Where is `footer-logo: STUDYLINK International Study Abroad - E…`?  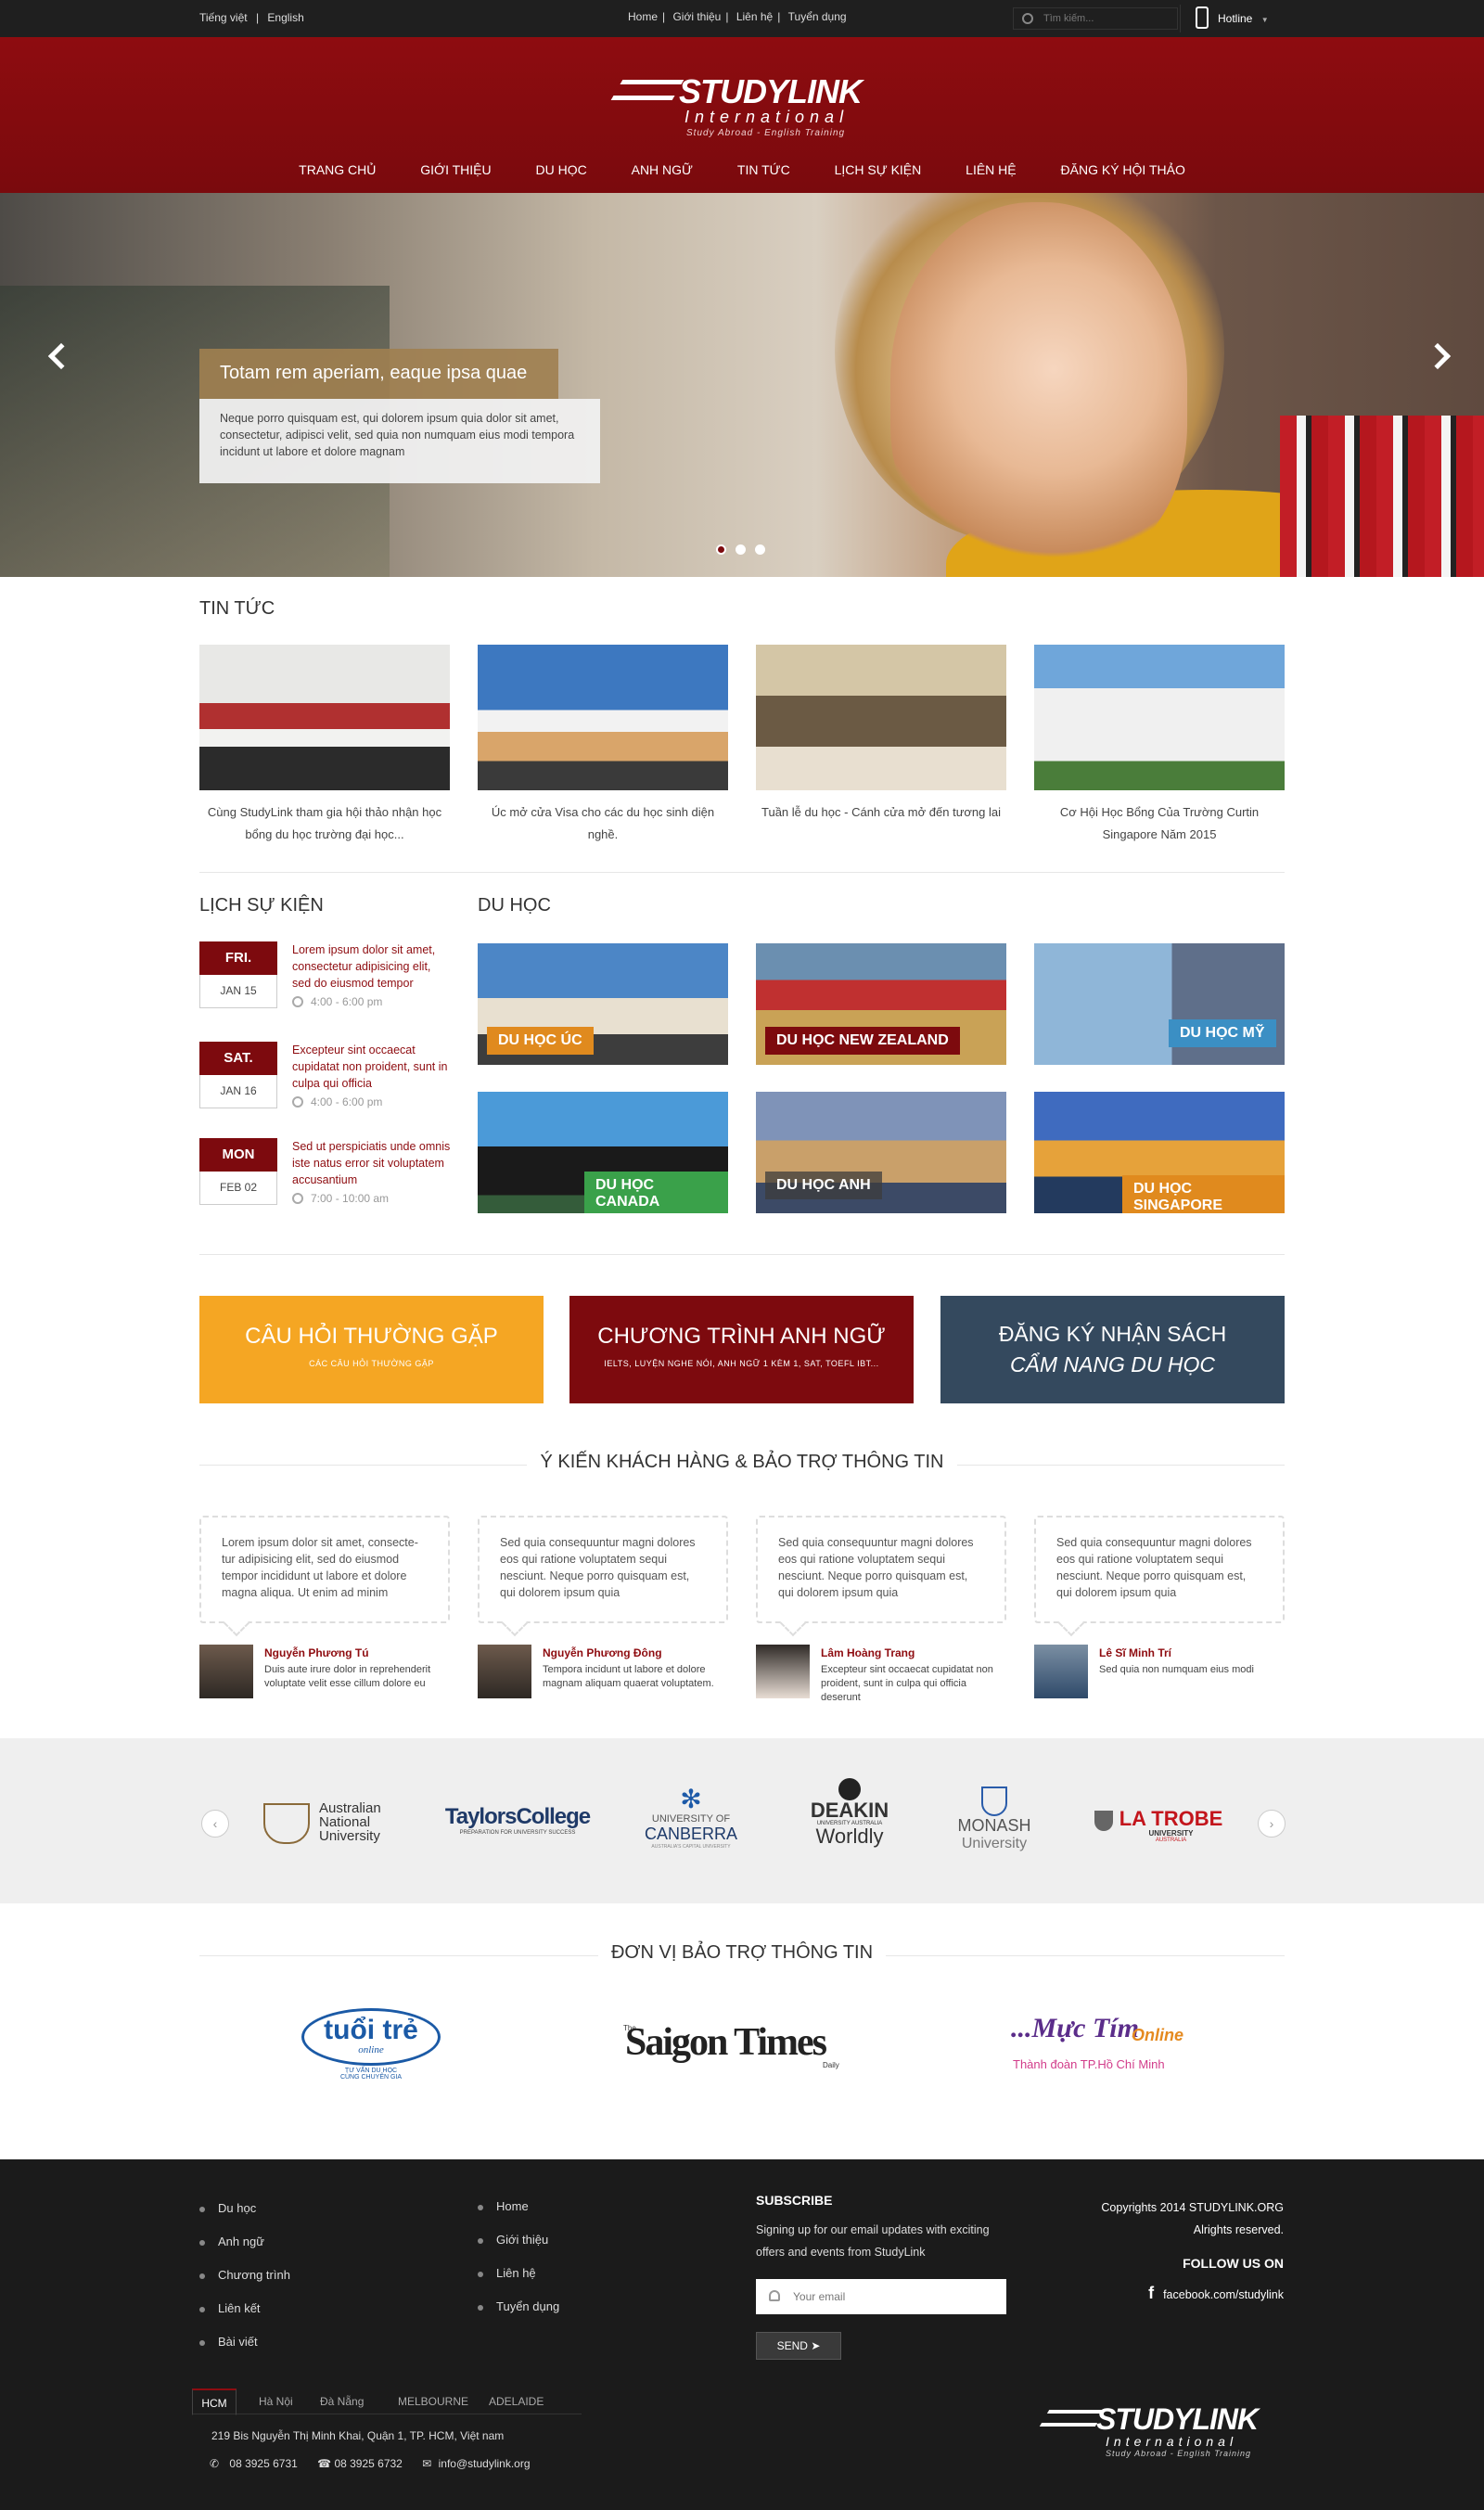 footer-logo: STUDYLINK International Study Abroad - E… is located at coordinates (1162, 2430).